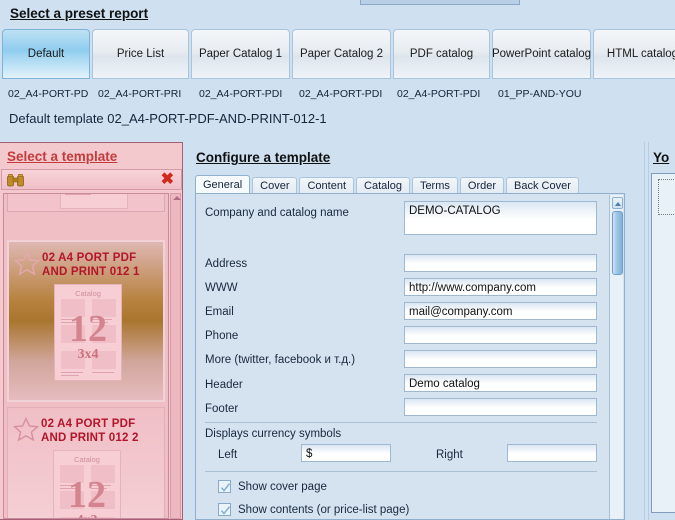 The width and height of the screenshot is (675, 520). I want to click on tab-powerpoint-catalog-label: PowerPoint catalog, so click(541, 54).